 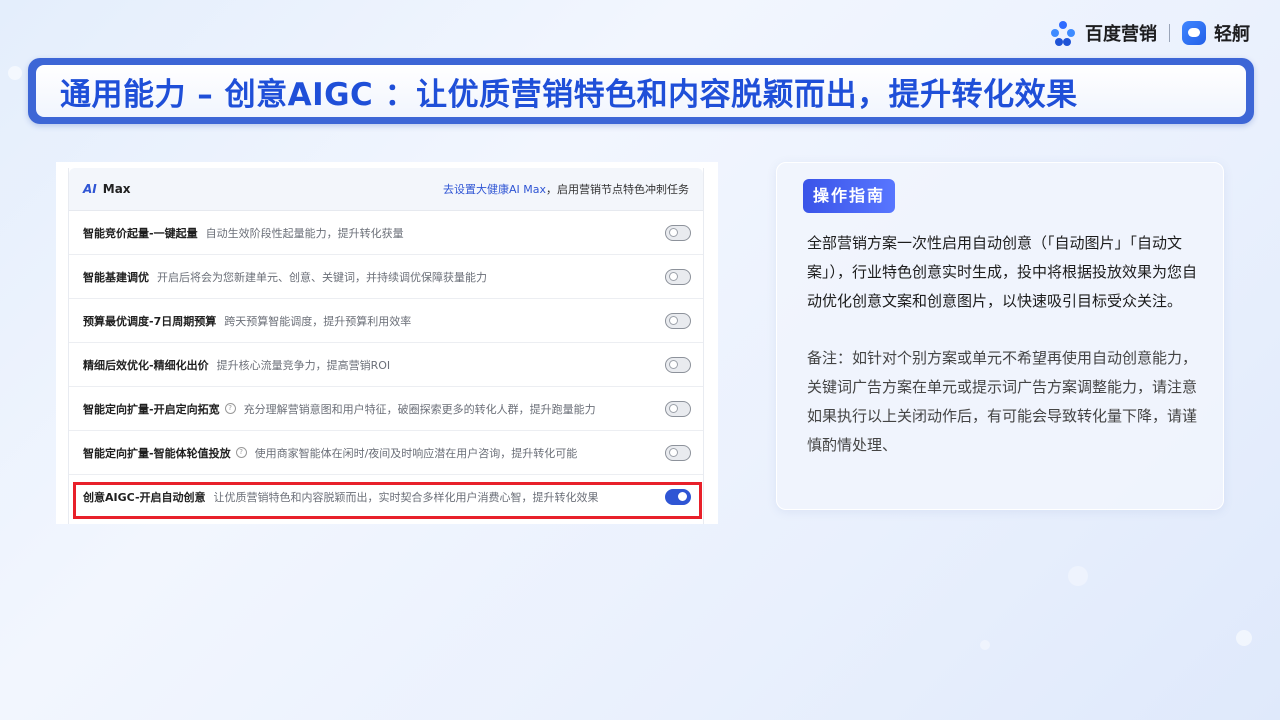 What do you see at coordinates (150, 321) in the screenshot?
I see `setting-title: 预算最优调度-7日周期预算` at bounding box center [150, 321].